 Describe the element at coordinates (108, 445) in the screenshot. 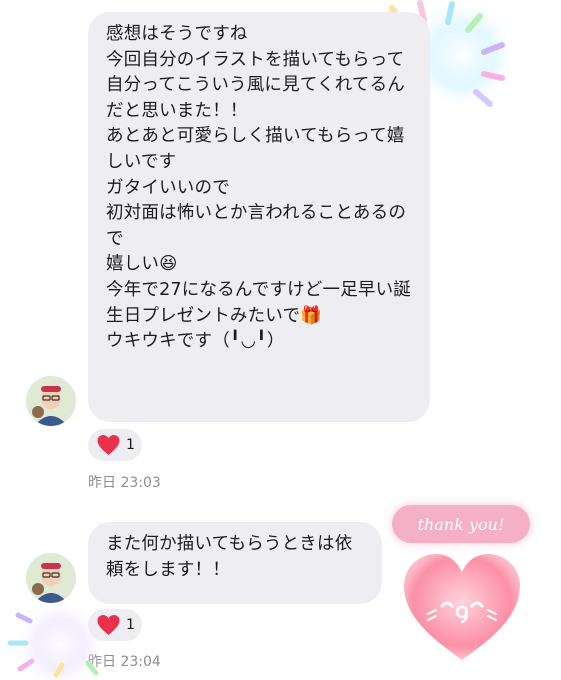

I see `heart-icon` at that location.